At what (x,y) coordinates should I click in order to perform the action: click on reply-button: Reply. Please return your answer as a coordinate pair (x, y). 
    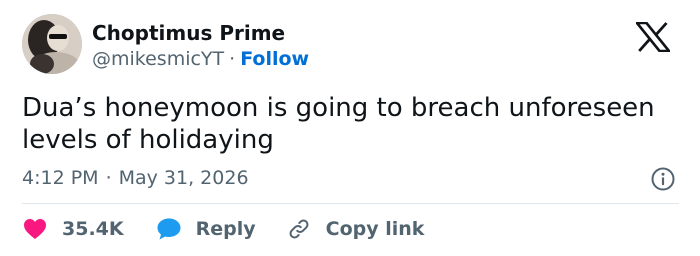
    Looking at the image, I should click on (206, 229).